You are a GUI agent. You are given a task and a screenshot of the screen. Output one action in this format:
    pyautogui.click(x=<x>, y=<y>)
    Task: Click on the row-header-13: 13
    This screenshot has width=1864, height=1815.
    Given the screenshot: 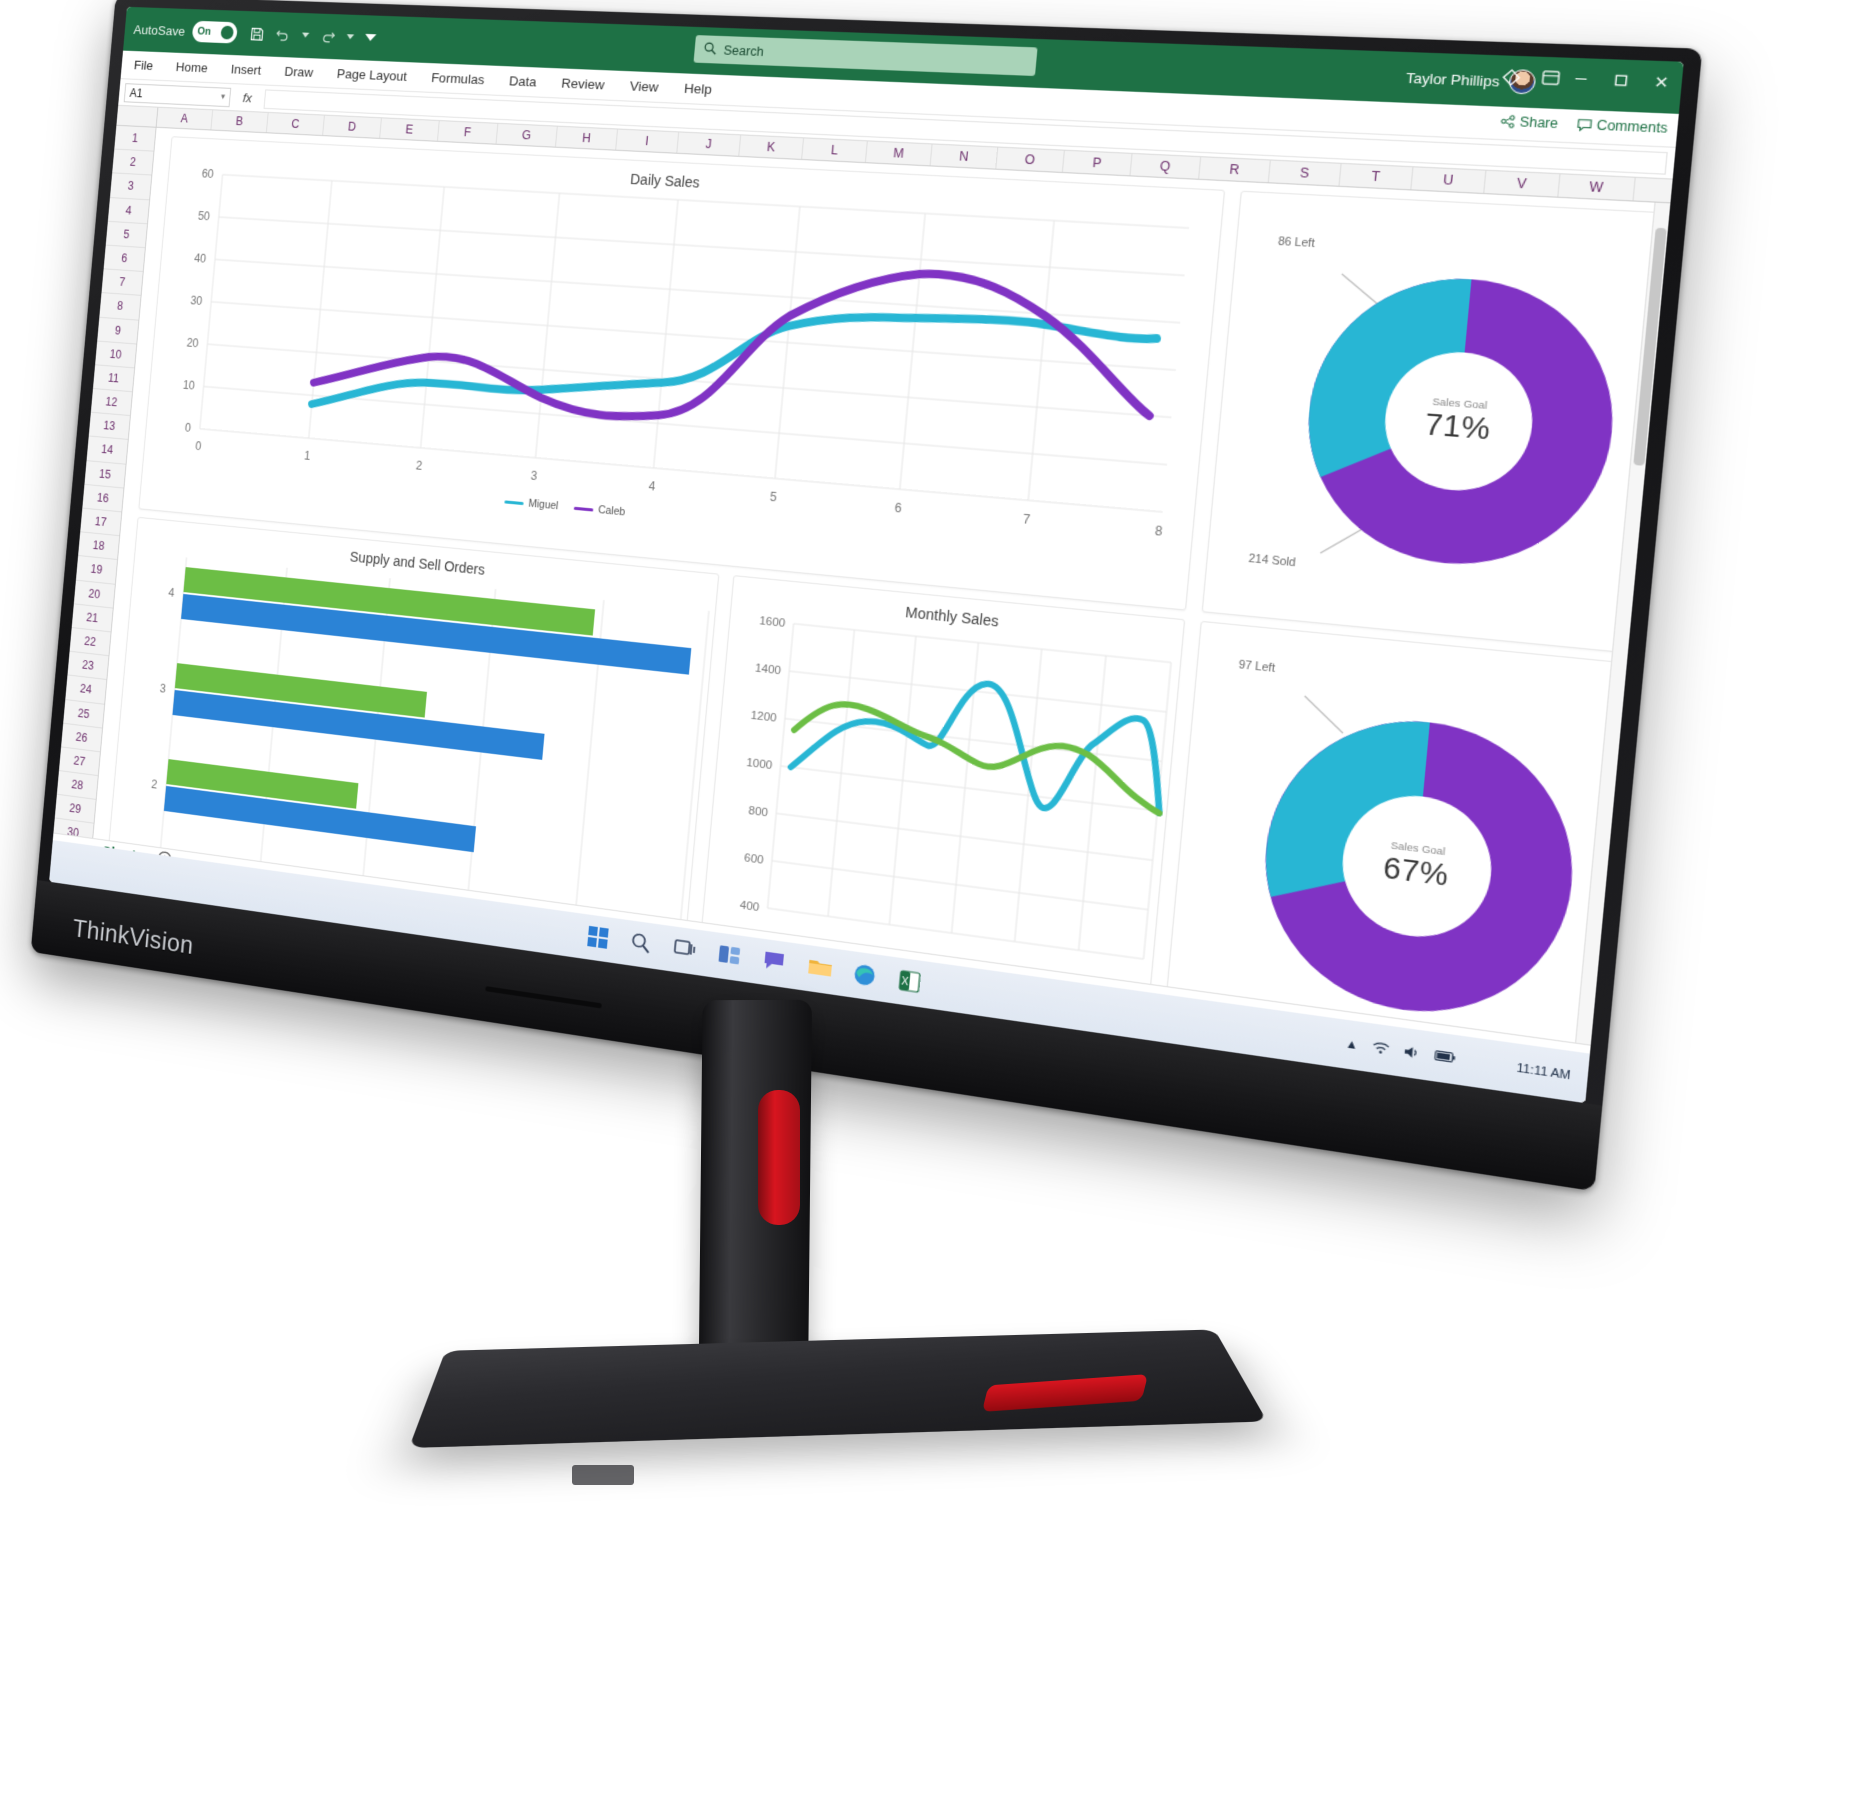 What is the action you would take?
    pyautogui.click(x=109, y=426)
    